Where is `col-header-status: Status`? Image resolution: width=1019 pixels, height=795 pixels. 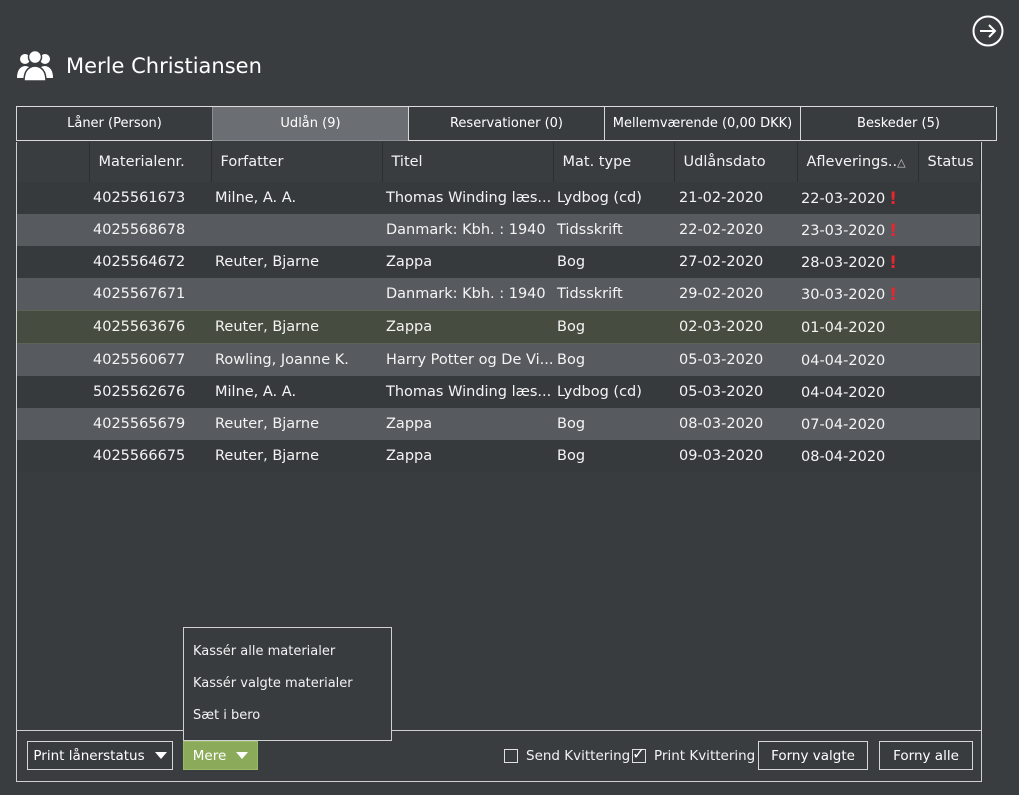 col-header-status: Status is located at coordinates (949, 162).